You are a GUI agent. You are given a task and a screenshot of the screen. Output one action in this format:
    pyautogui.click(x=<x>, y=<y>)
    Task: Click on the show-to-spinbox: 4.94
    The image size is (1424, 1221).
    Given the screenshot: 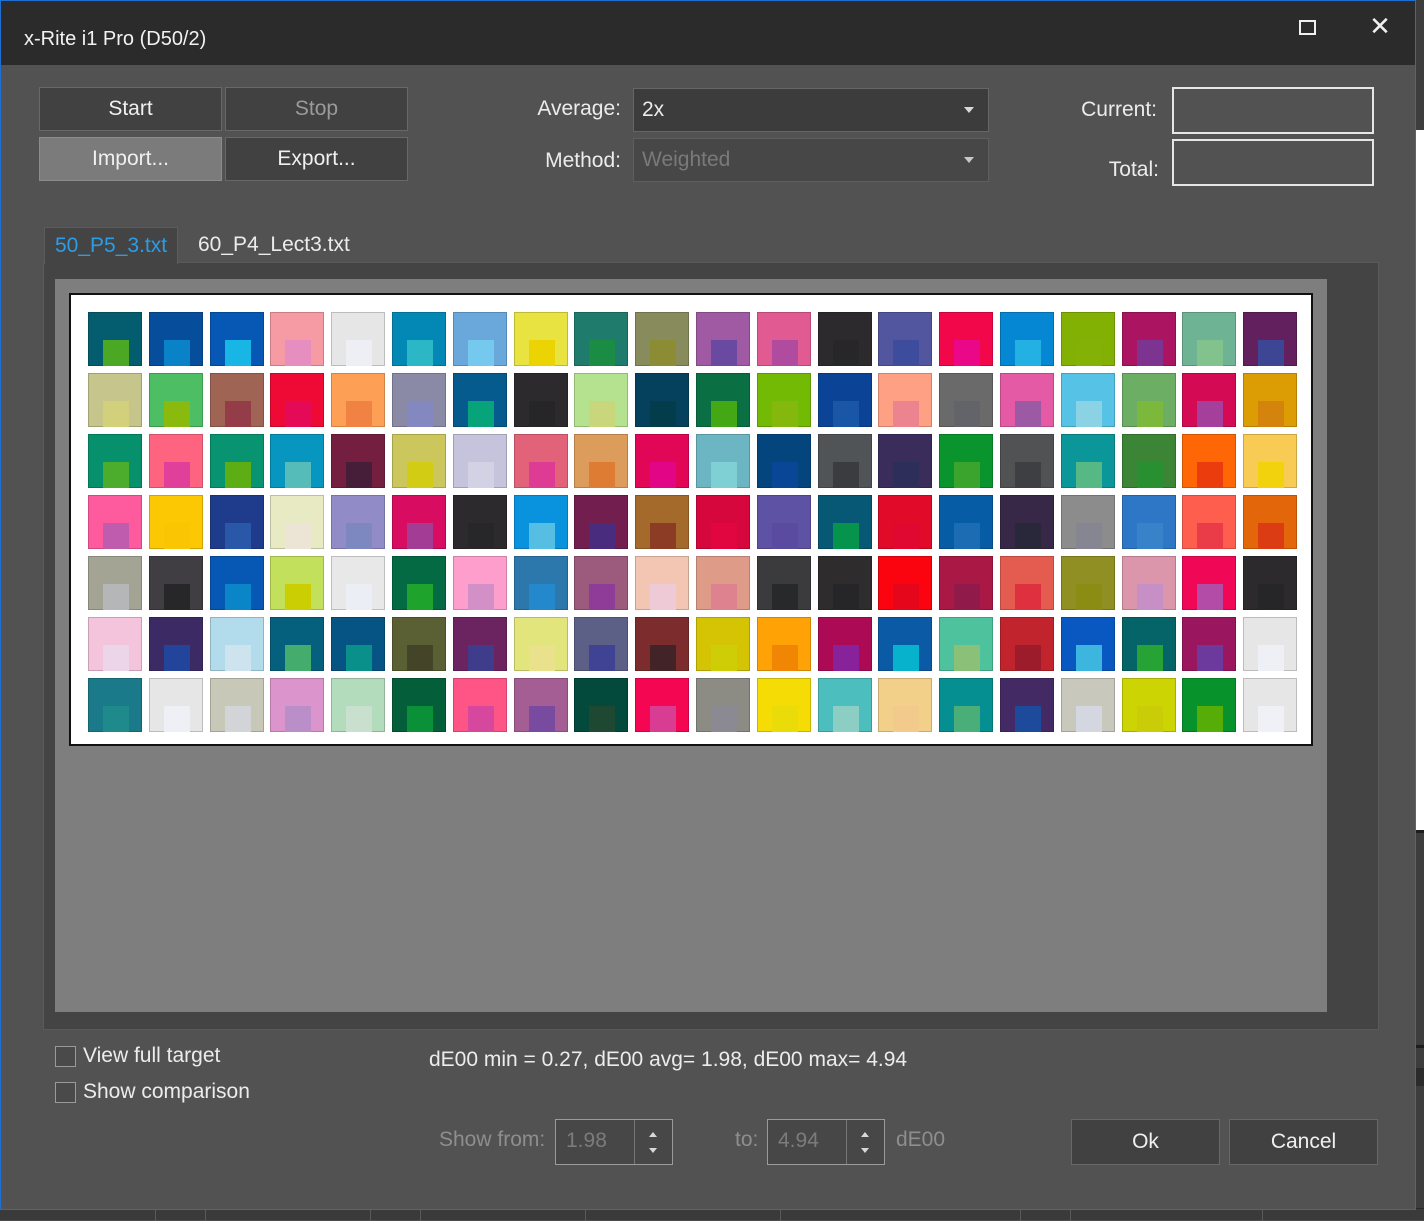 What is the action you would take?
    pyautogui.click(x=826, y=1142)
    